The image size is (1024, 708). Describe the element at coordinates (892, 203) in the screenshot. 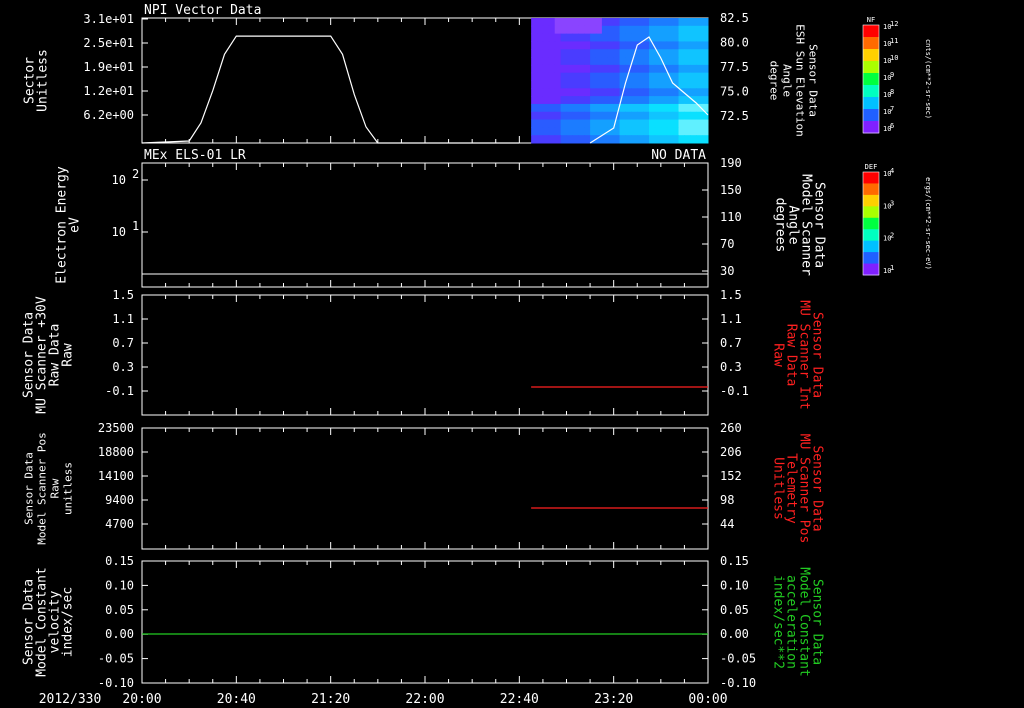

I see `colorbar-tick-exponent: 3` at that location.